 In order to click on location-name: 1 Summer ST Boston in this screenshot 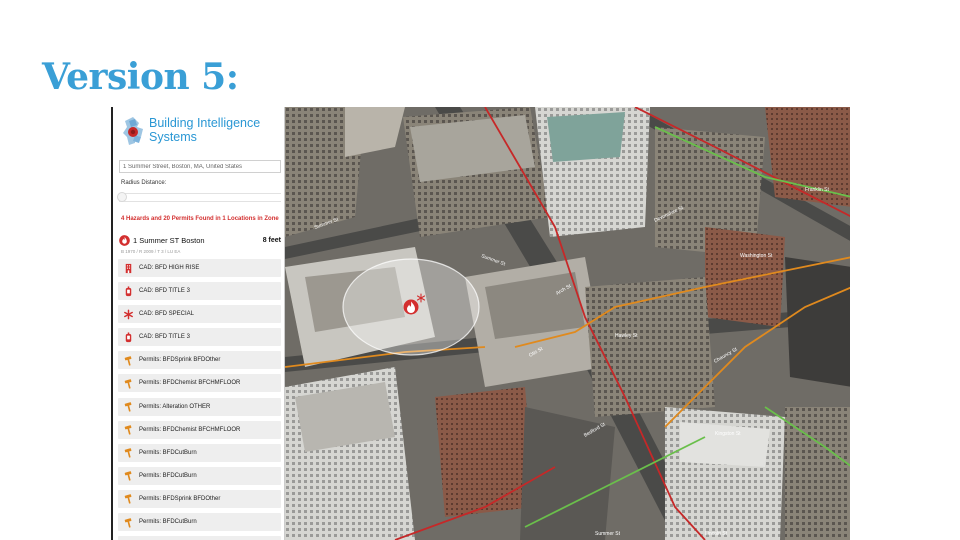, I will do `click(169, 240)`.